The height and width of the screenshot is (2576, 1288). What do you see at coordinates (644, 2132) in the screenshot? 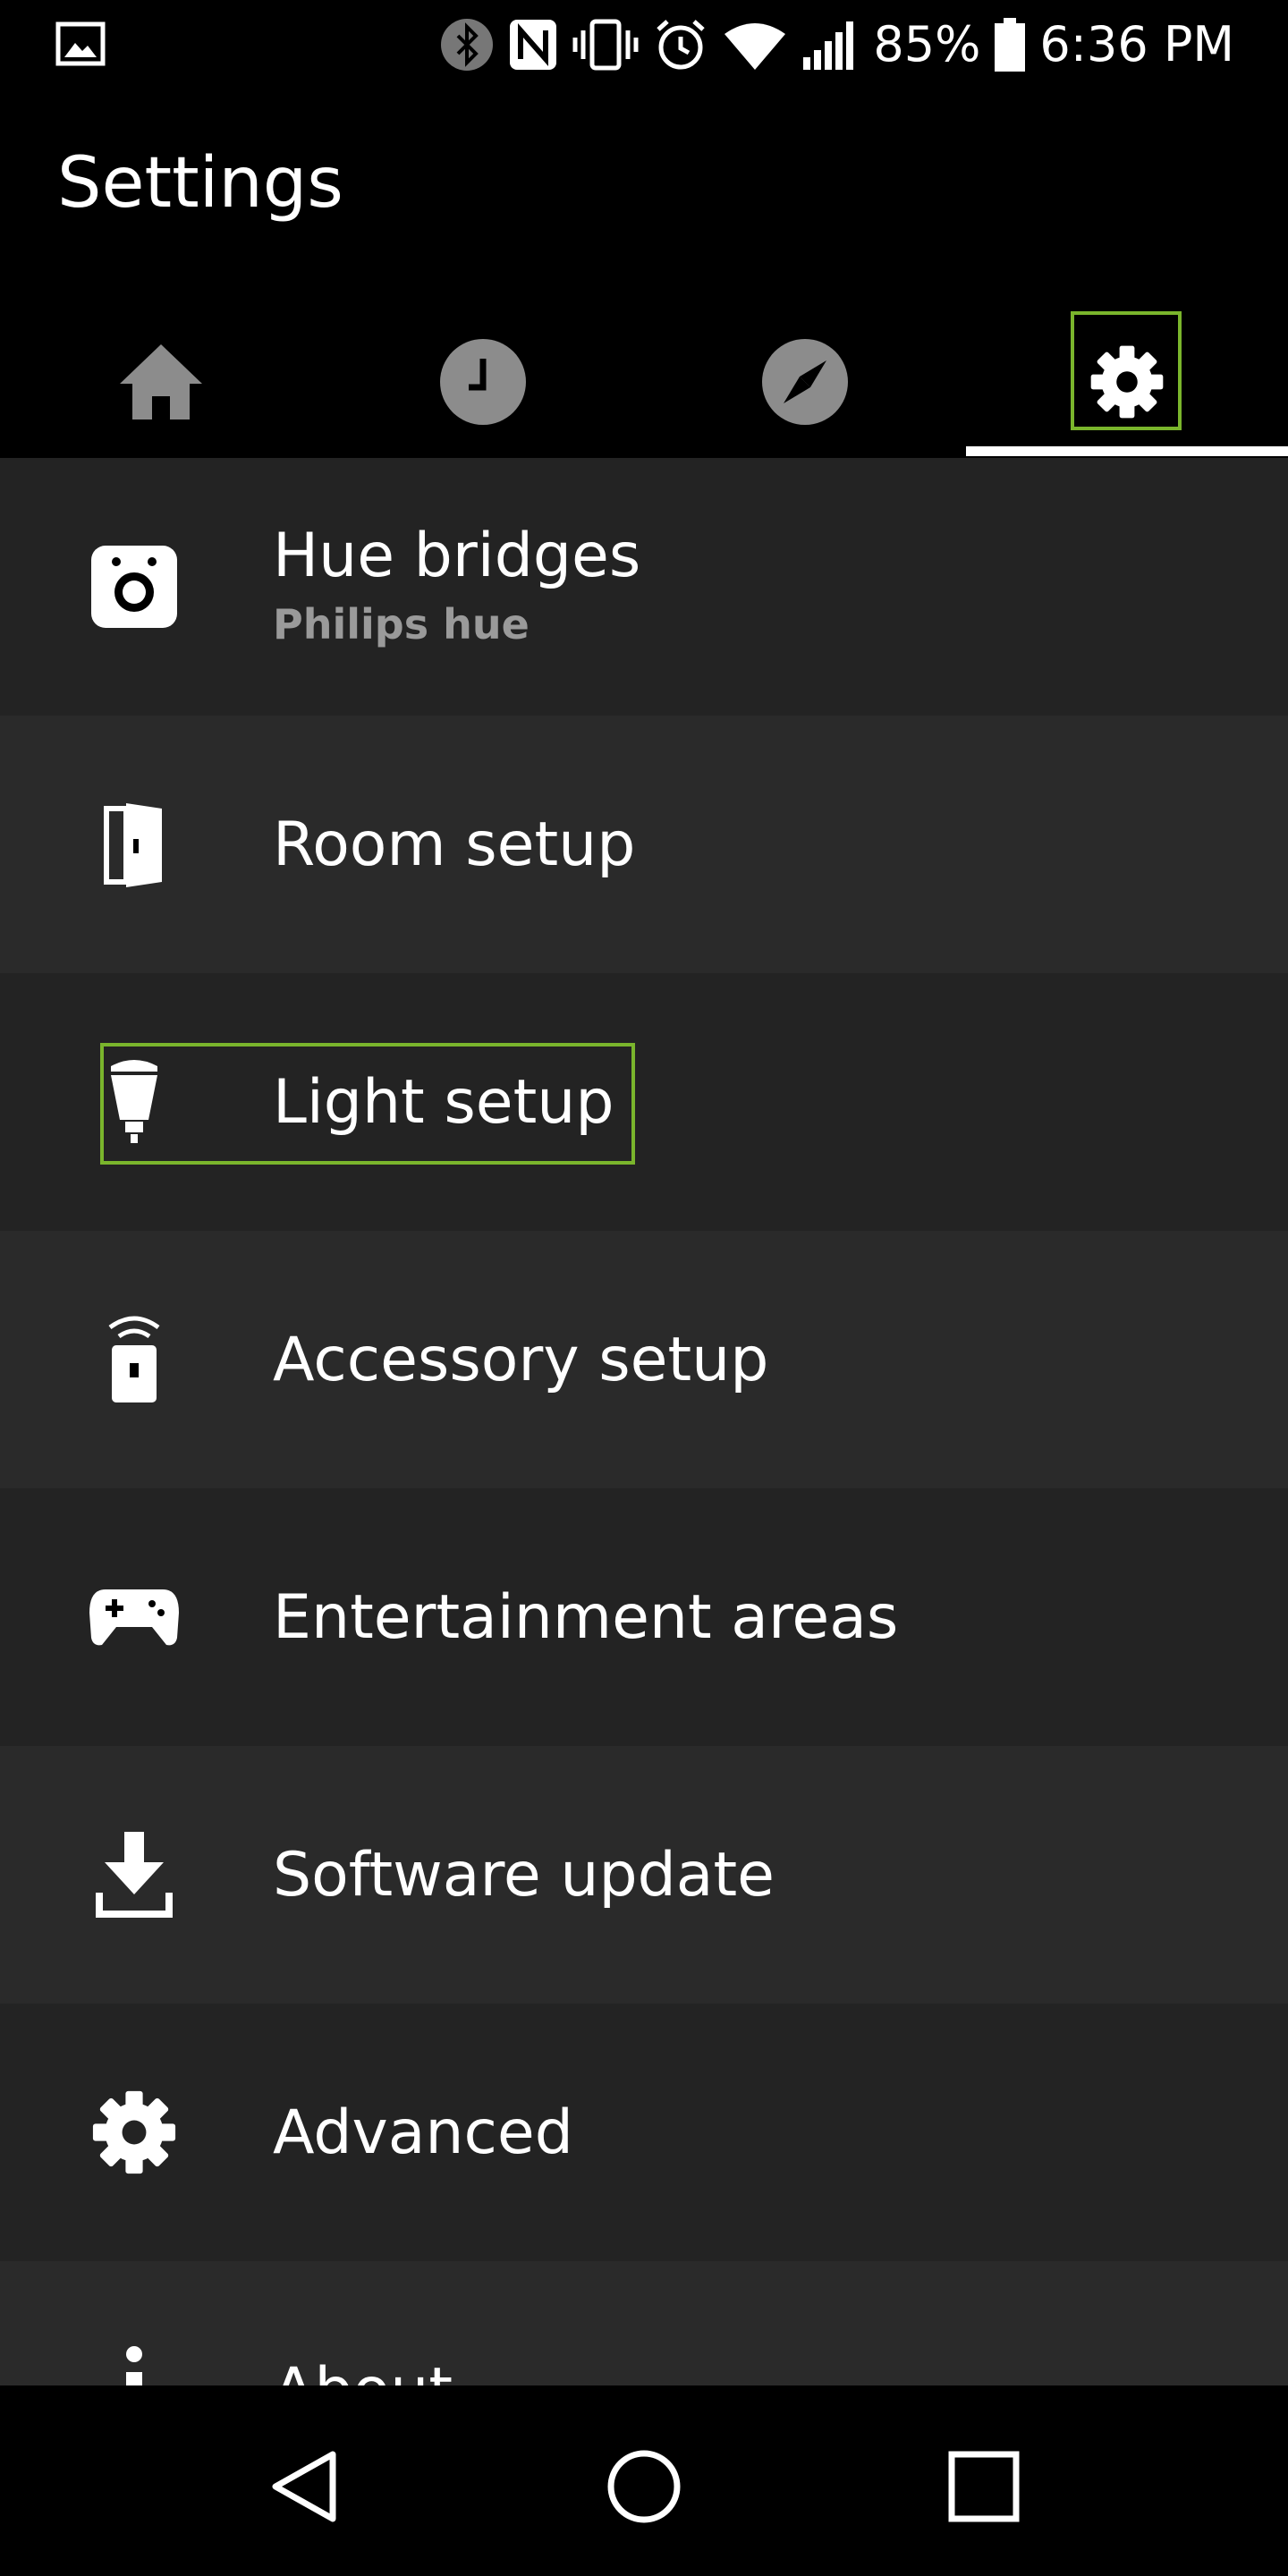
I see `list-item-advanced: Advanced` at bounding box center [644, 2132].